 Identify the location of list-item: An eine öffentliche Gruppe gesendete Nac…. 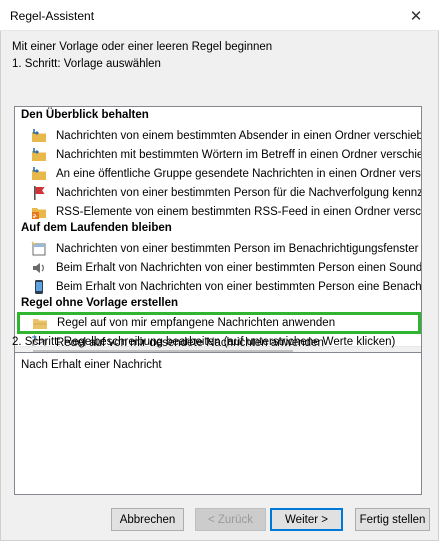
(220, 173).